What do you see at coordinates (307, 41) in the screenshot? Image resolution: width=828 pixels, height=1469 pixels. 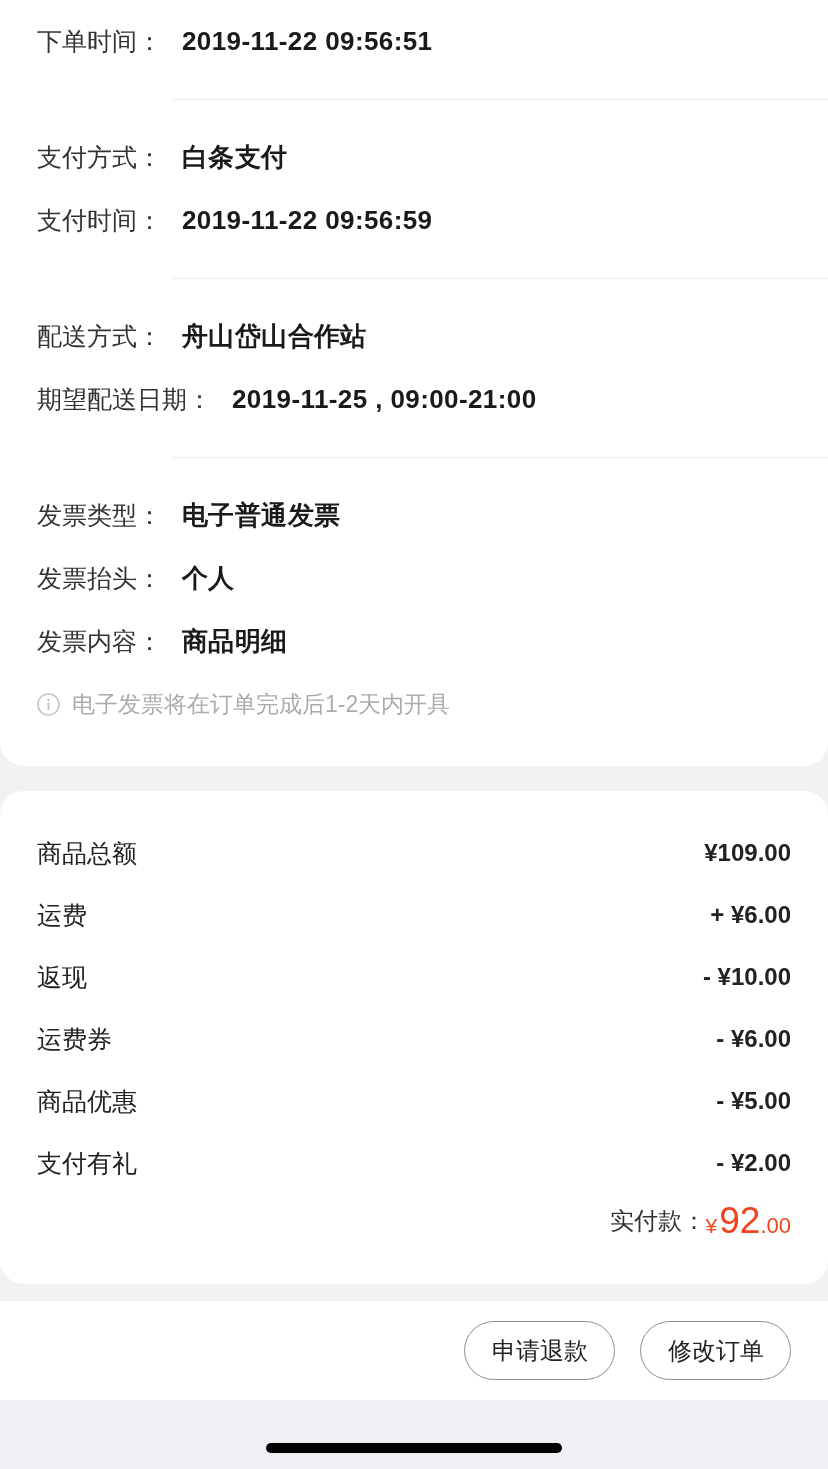 I see `field-value: 2019-11-22 09:56:51` at bounding box center [307, 41].